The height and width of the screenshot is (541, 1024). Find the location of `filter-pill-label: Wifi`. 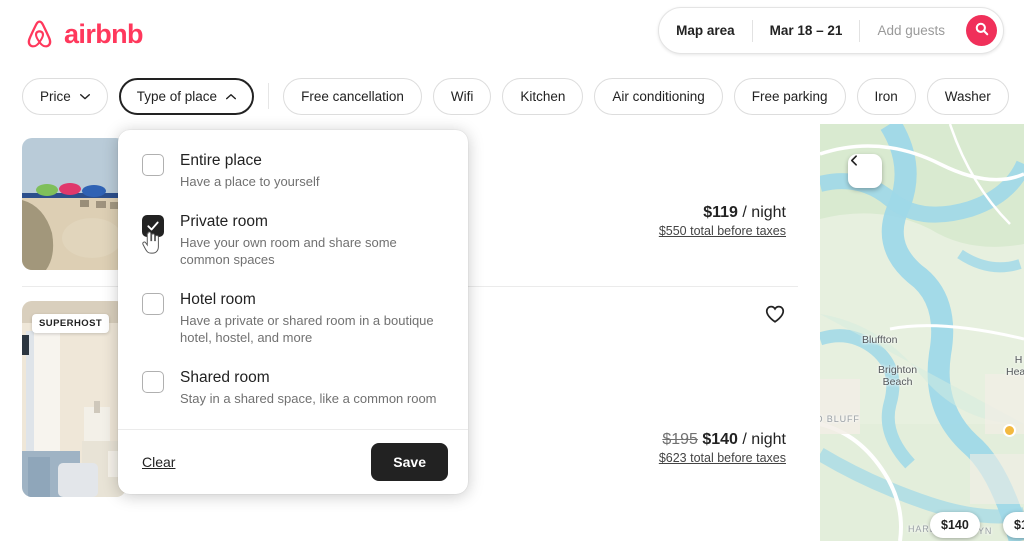

filter-pill-label: Wifi is located at coordinates (462, 96).